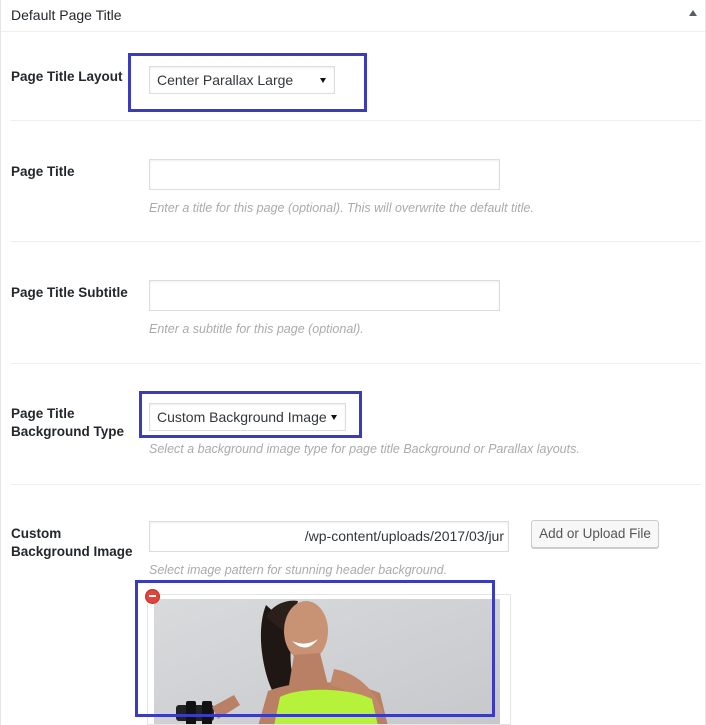 Image resolution: width=706 pixels, height=725 pixels. Describe the element at coordinates (595, 534) in the screenshot. I see `add-upload-file-button: Add or Upload File` at that location.